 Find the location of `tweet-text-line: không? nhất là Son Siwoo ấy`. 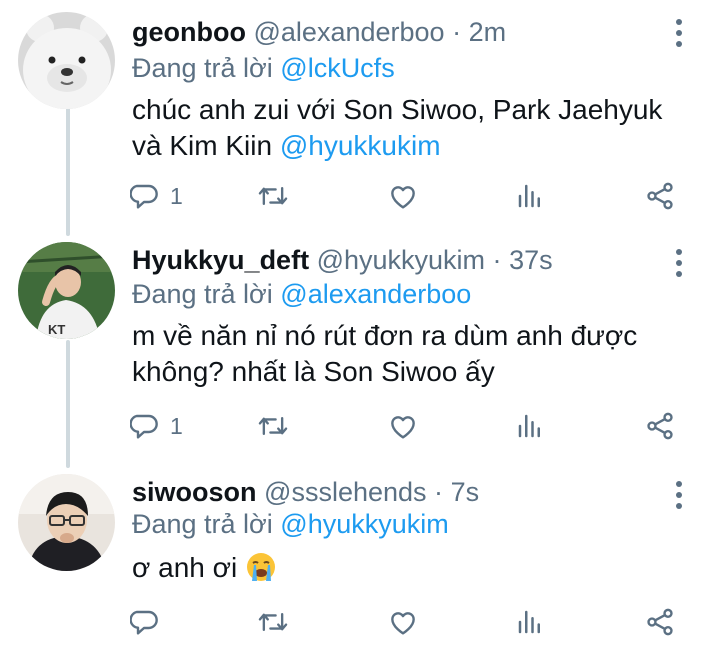

tweet-text-line: không? nhất là Son Siwoo ấy is located at coordinates (313, 371).